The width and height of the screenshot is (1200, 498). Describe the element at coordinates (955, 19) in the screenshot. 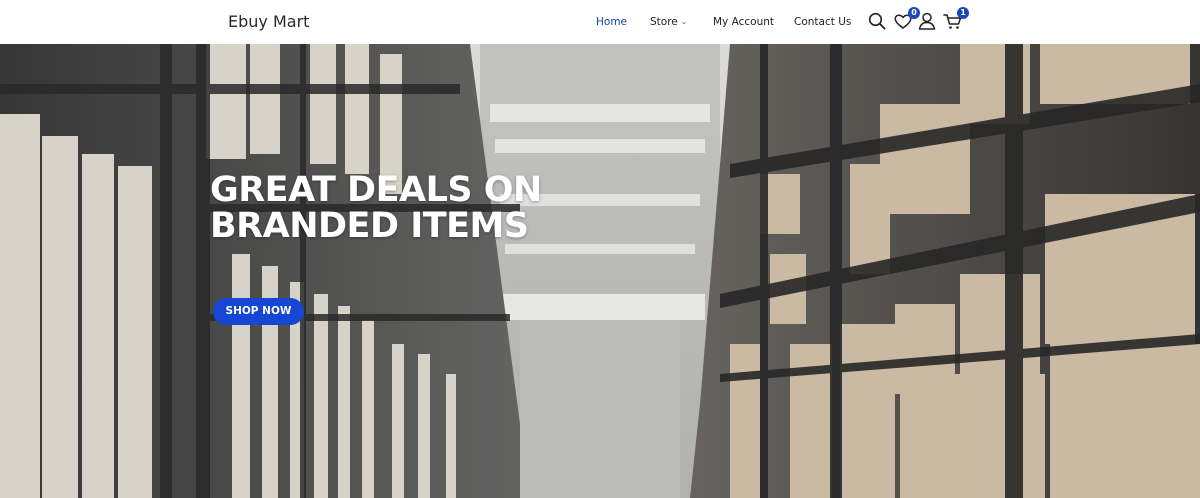

I see `cart-button: 1` at that location.